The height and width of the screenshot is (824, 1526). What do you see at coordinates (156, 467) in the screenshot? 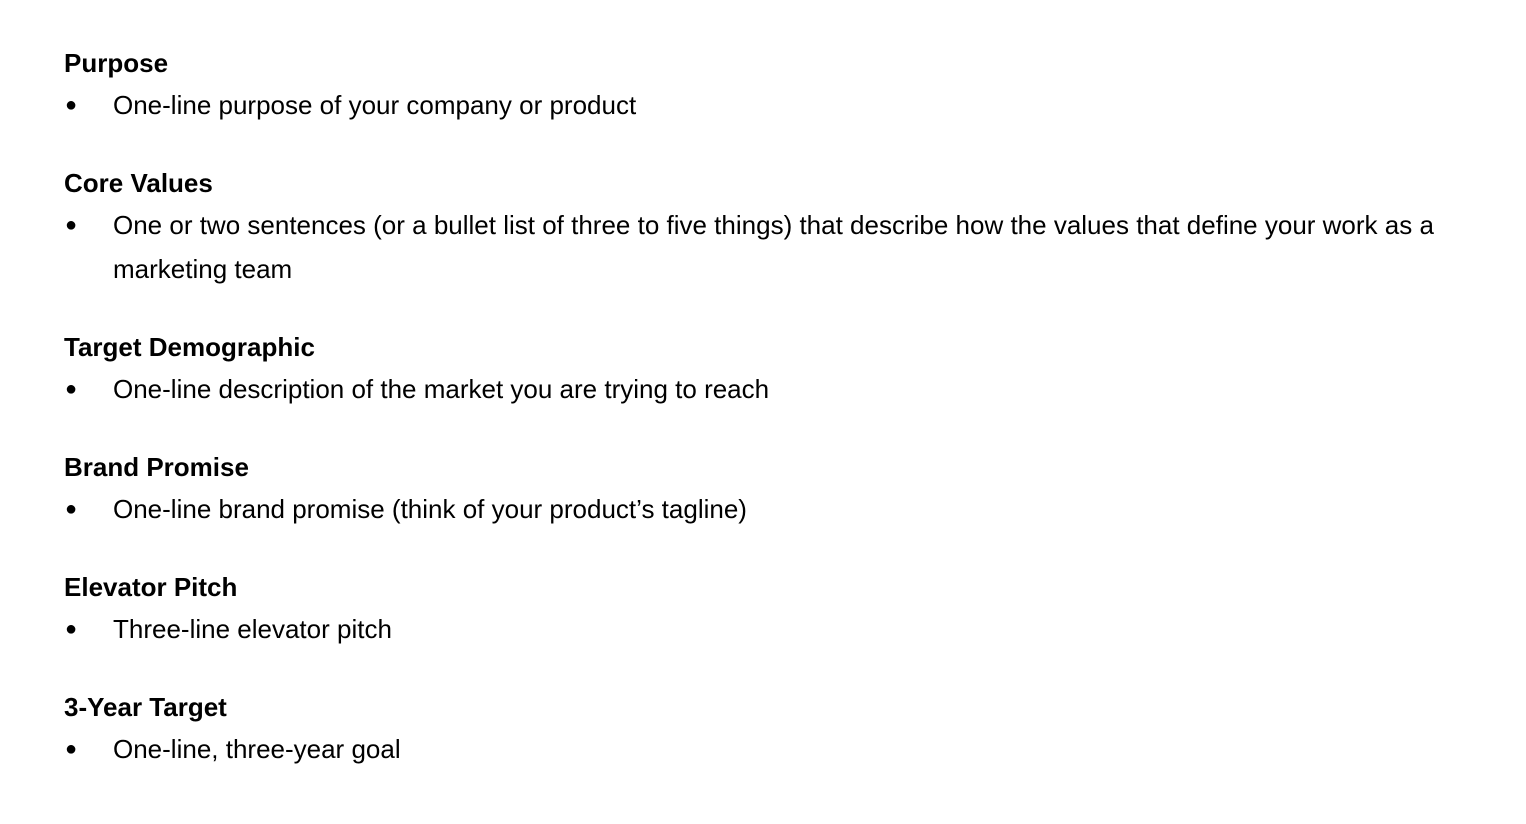
I see `section-heading: Brand Promise` at bounding box center [156, 467].